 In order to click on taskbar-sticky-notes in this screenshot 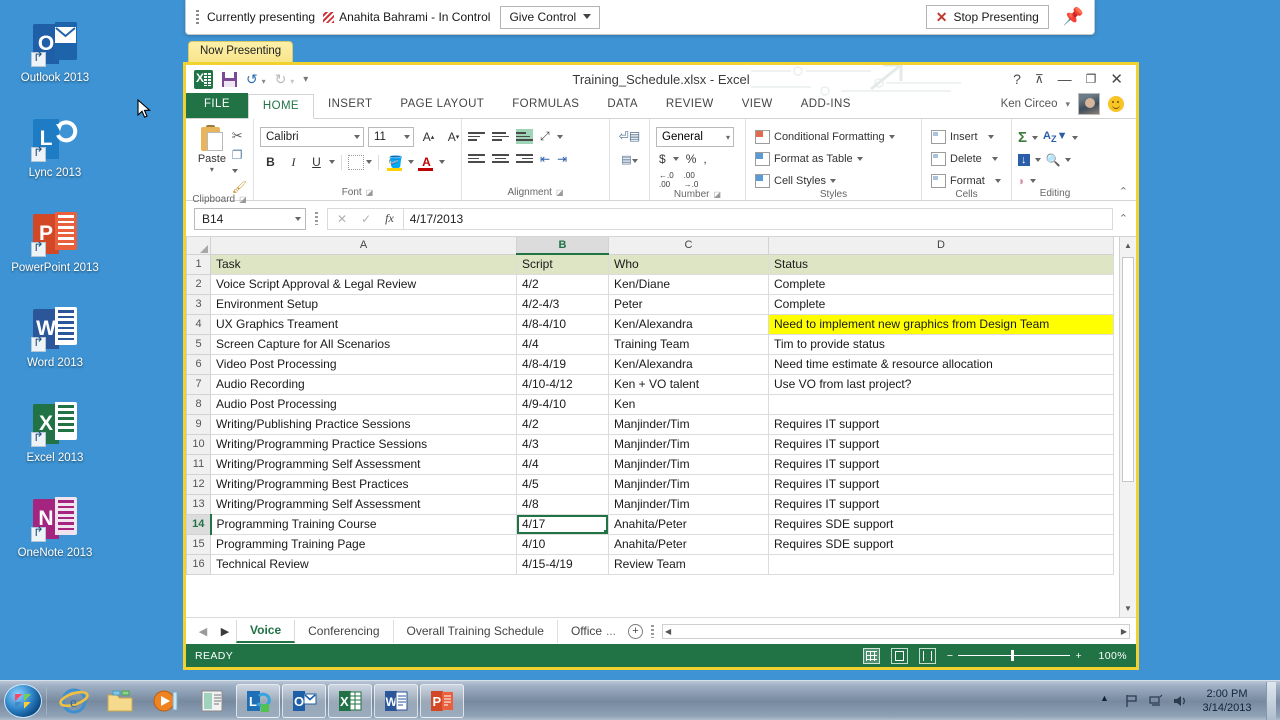, I will do `click(212, 701)`.